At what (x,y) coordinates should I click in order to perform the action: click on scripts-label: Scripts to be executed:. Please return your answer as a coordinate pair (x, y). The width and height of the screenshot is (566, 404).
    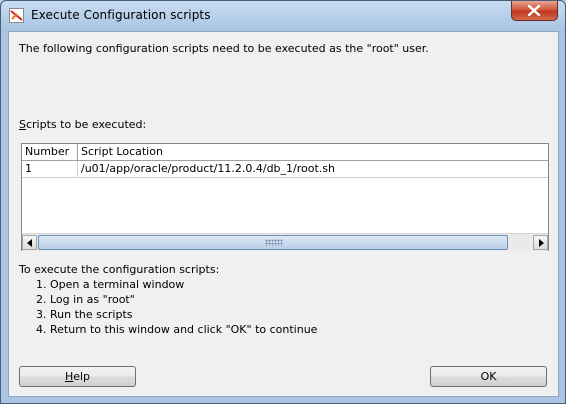
    Looking at the image, I should click on (82, 124).